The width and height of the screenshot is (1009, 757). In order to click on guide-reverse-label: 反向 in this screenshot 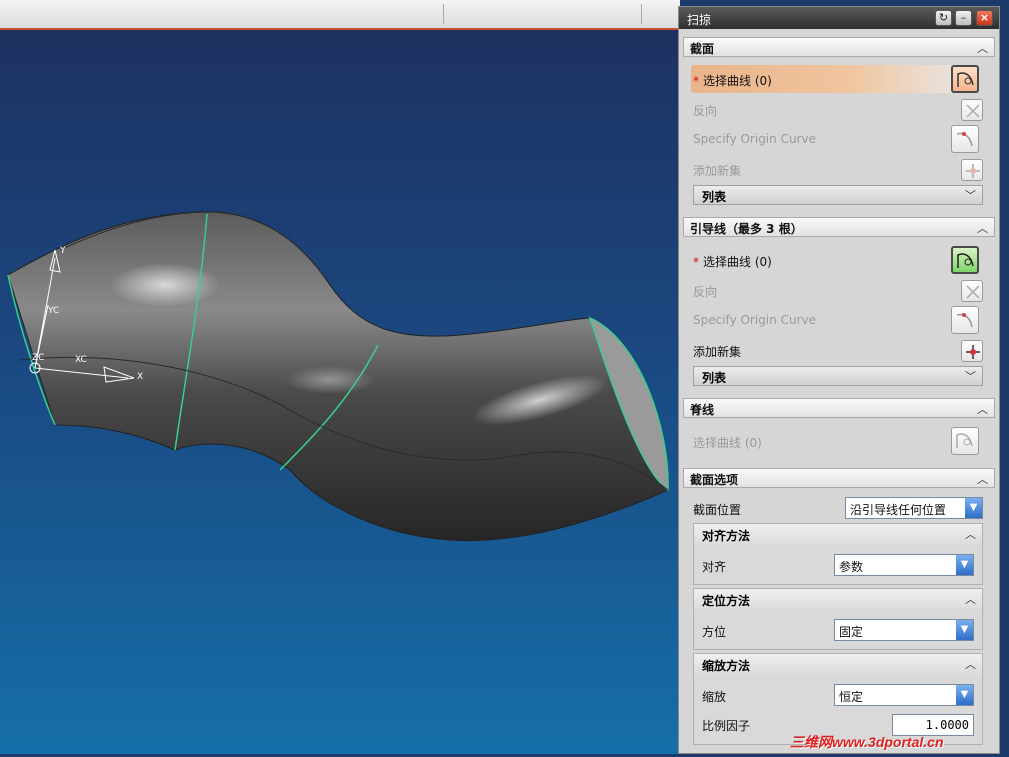, I will do `click(705, 292)`.